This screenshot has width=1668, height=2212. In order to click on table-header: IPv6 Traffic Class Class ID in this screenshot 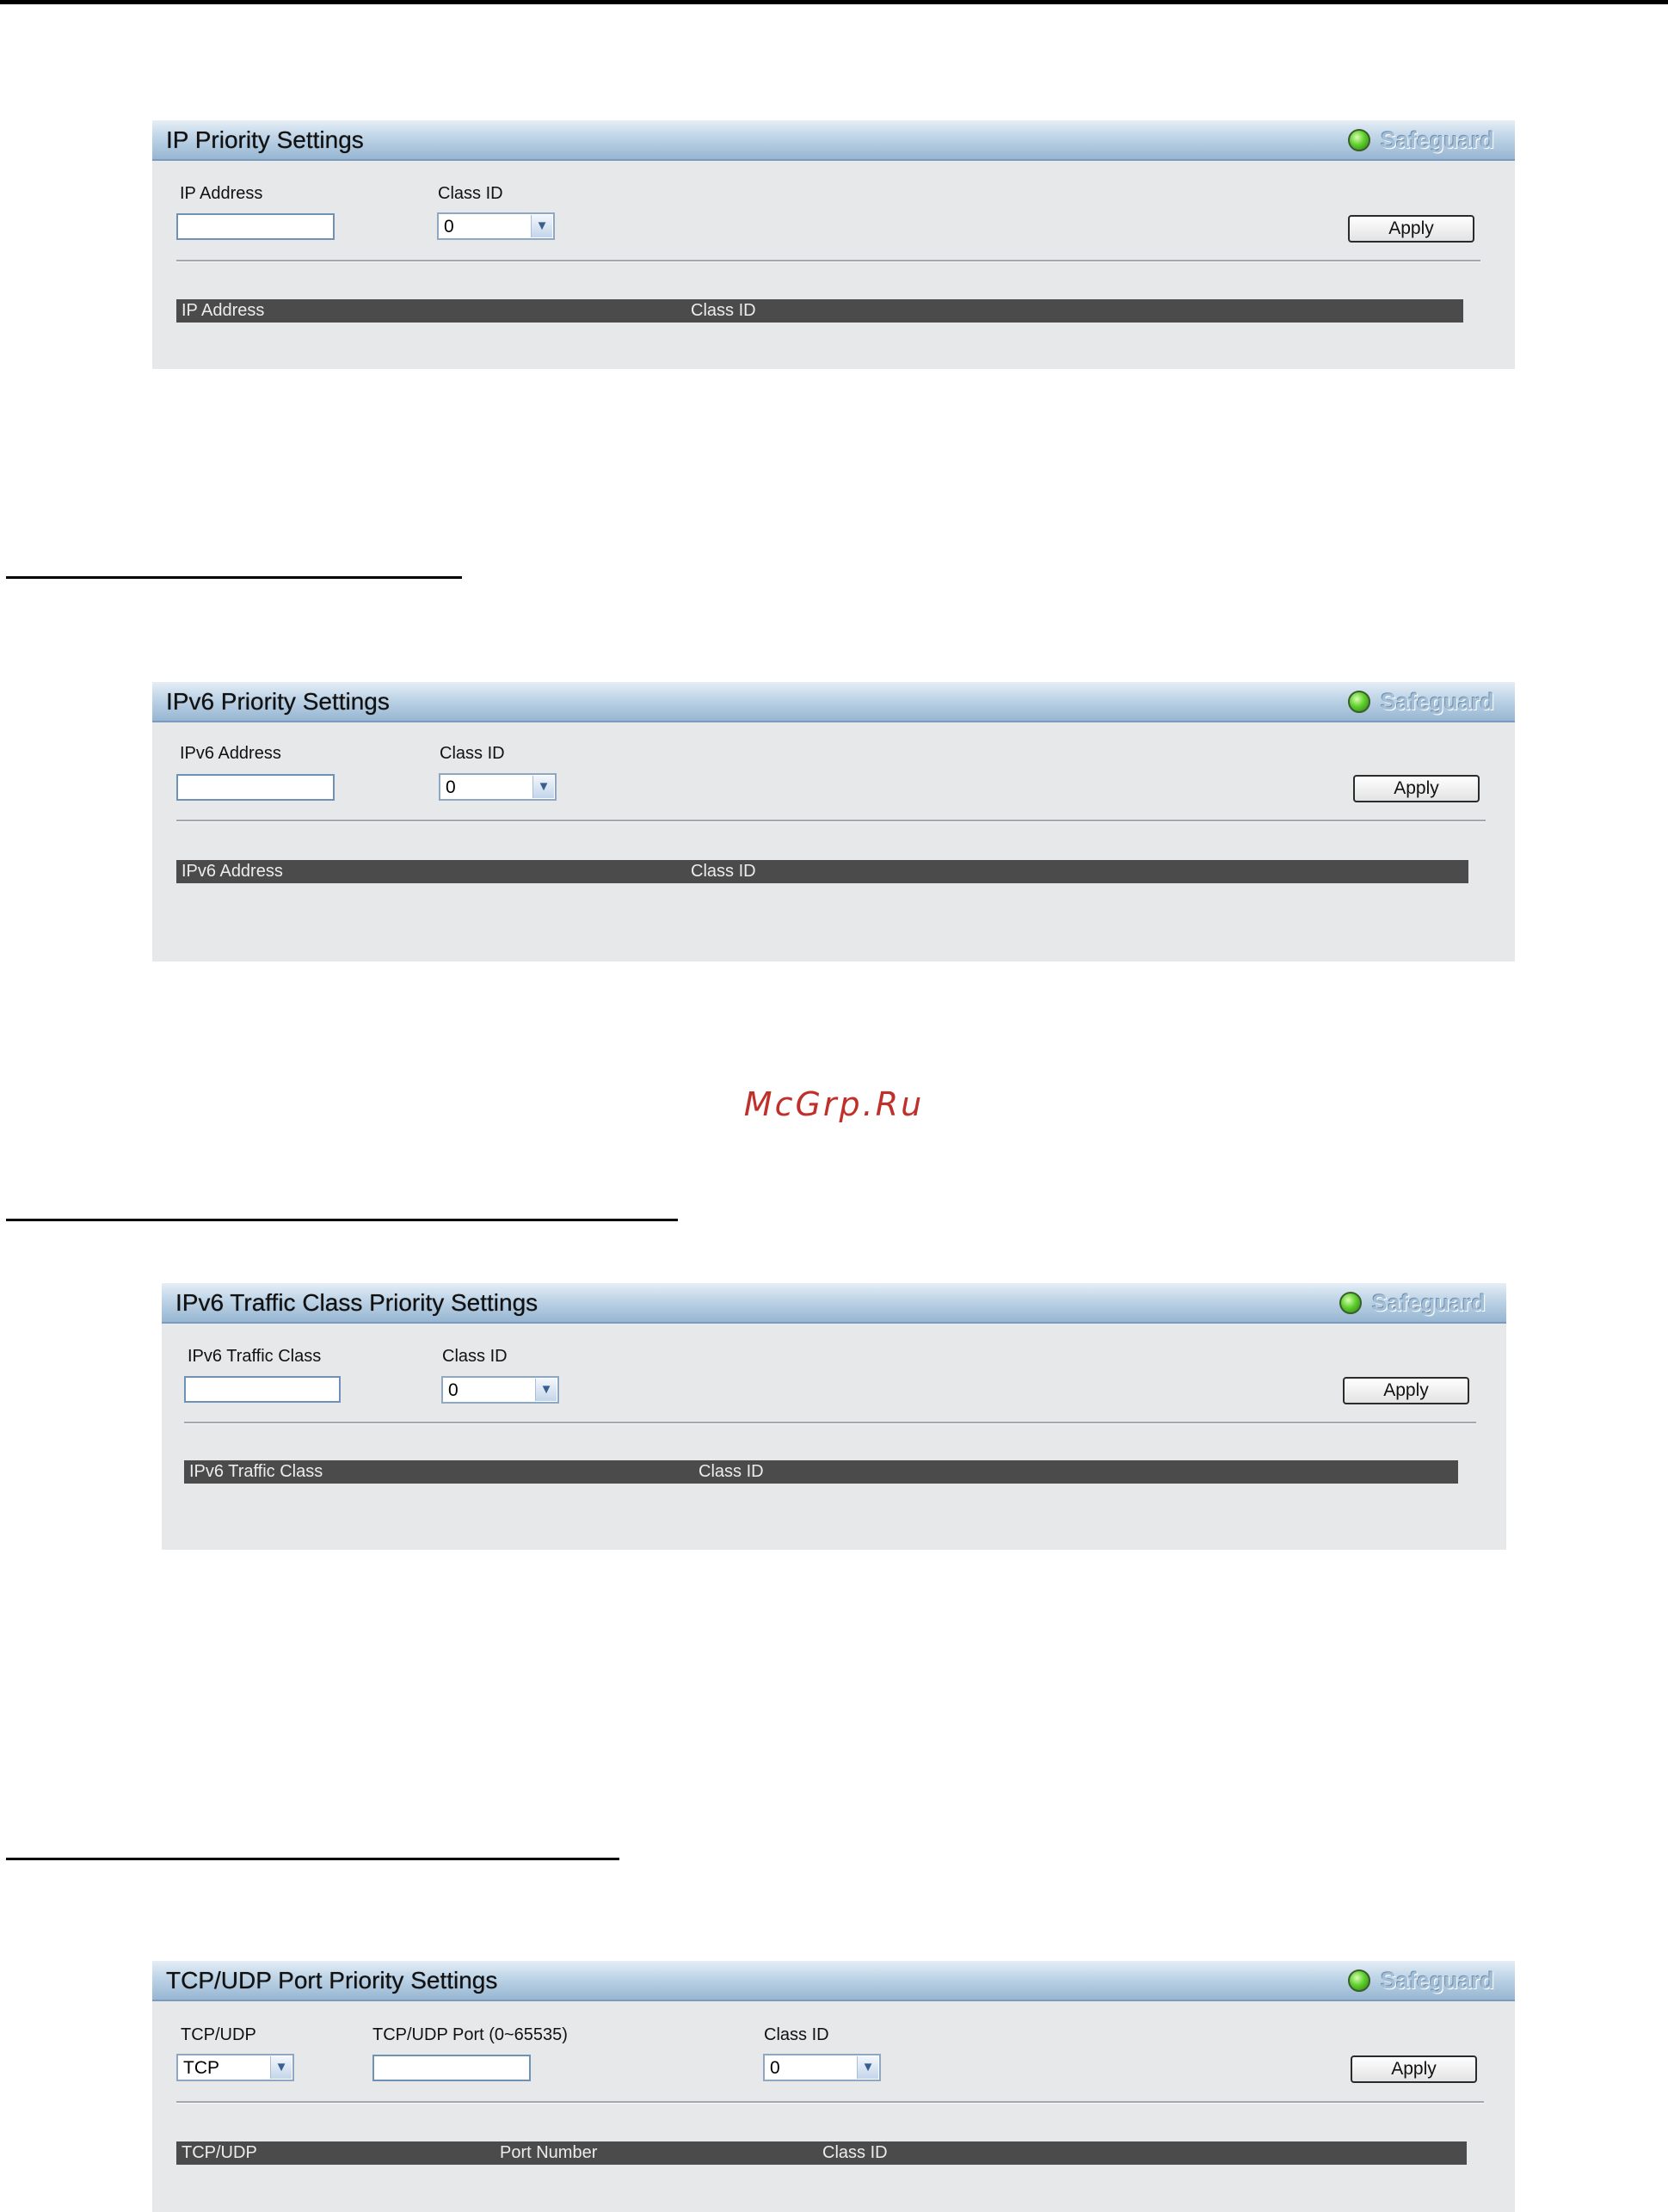, I will do `click(821, 1472)`.